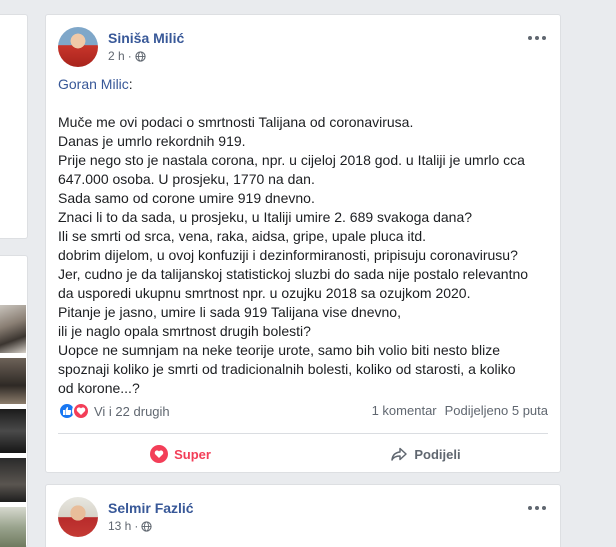 The height and width of the screenshot is (547, 616). I want to click on react-button: Super, so click(180, 454).